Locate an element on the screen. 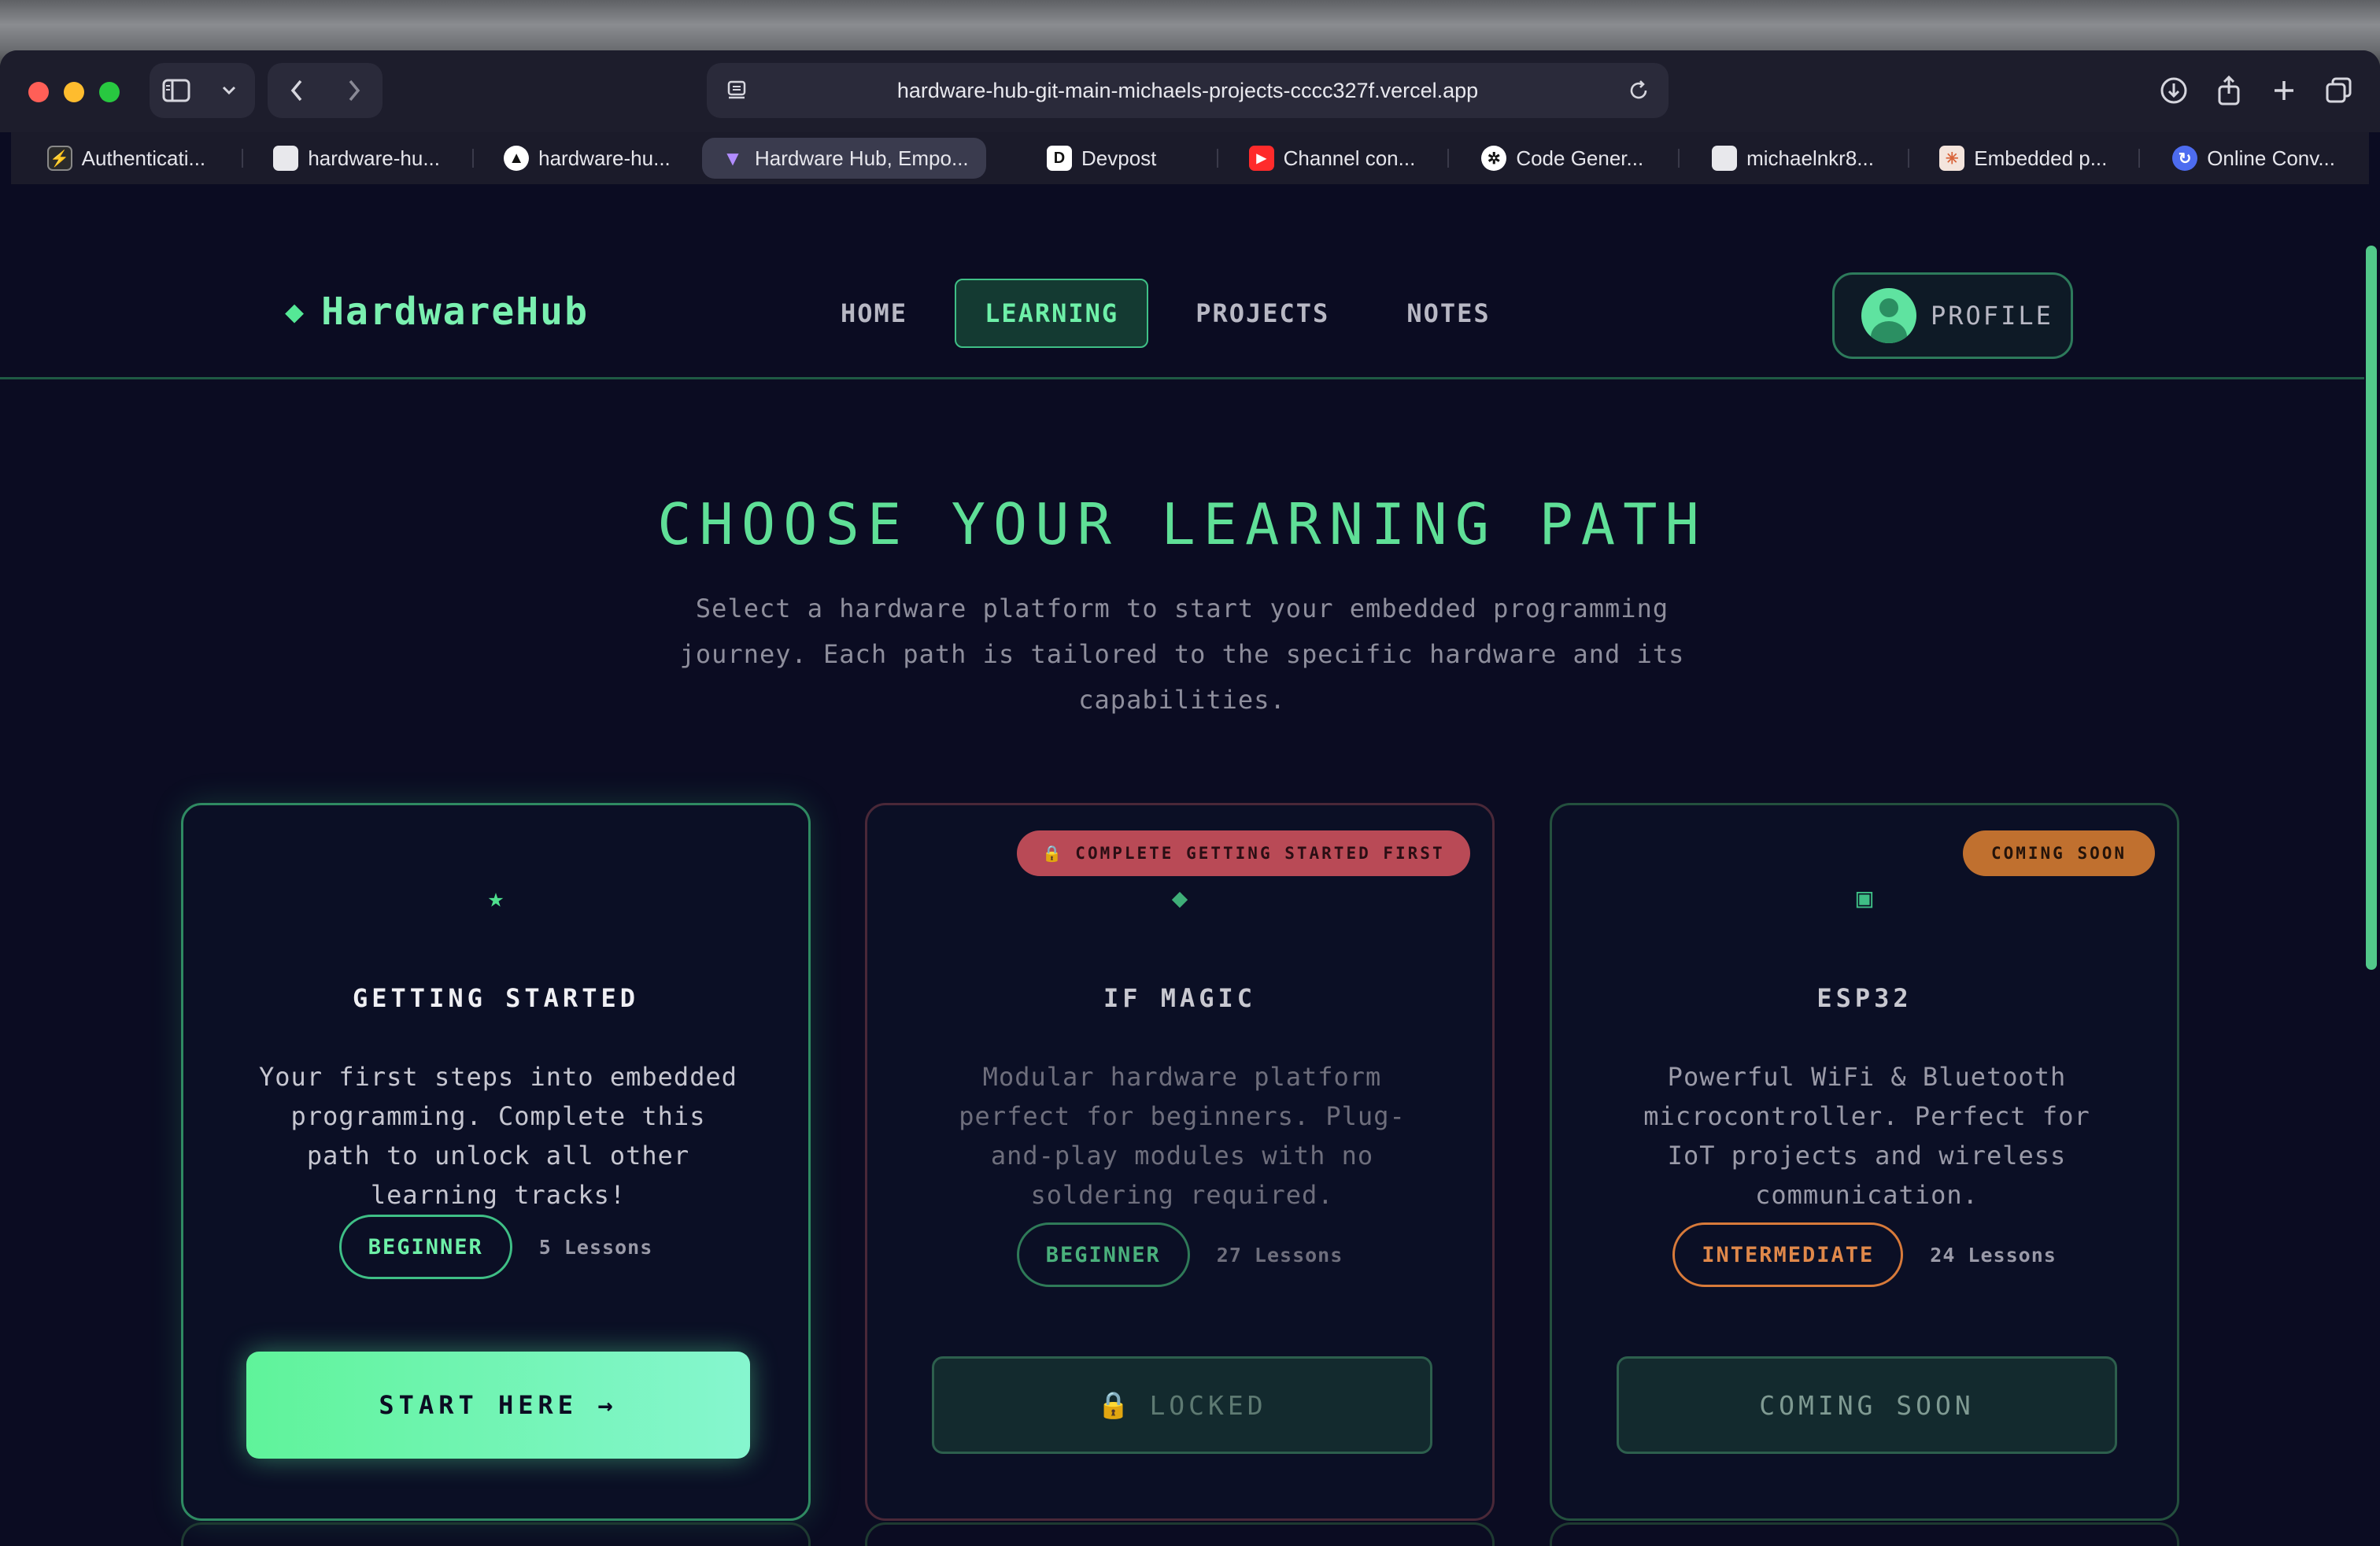  nav-notes: NOTES is located at coordinates (1448, 313).